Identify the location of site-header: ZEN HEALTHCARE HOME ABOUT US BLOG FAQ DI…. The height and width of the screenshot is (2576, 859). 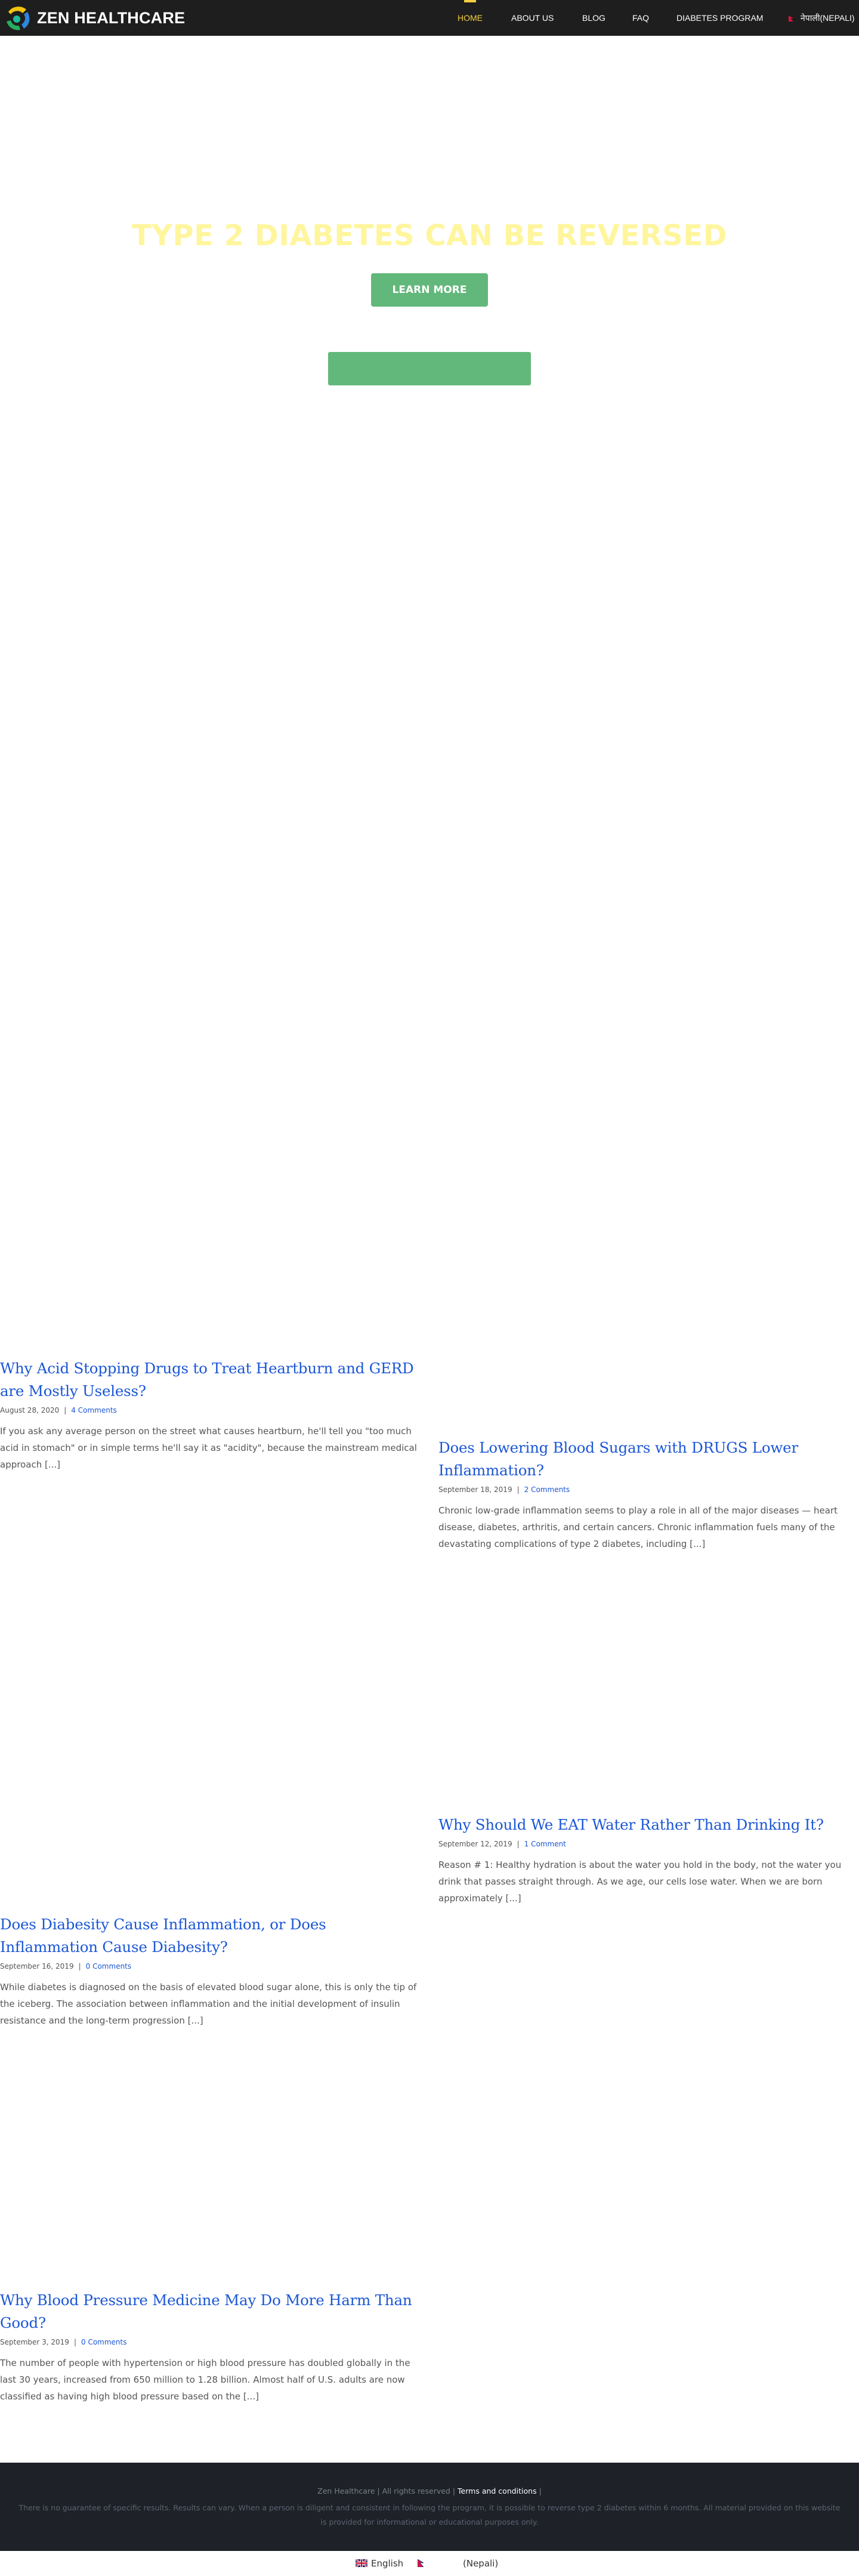
(429, 18).